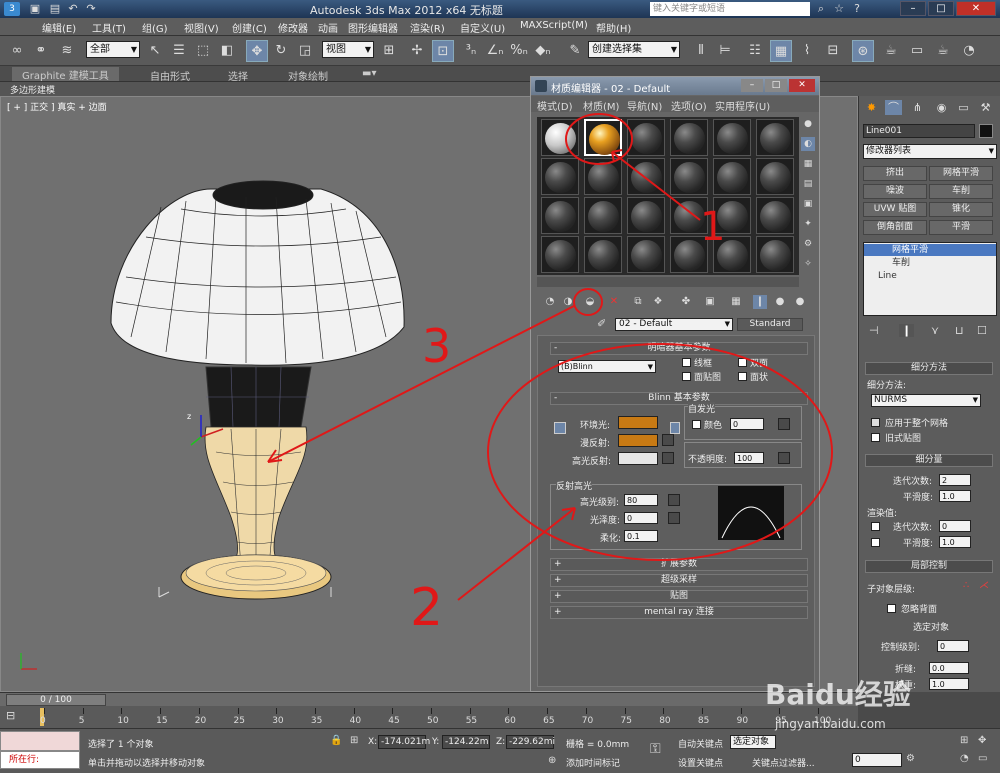 This screenshot has height=773, width=1000. What do you see at coordinates (443, 51) in the screenshot?
I see `keyboard-shortcut-icon: ⊡` at bounding box center [443, 51].